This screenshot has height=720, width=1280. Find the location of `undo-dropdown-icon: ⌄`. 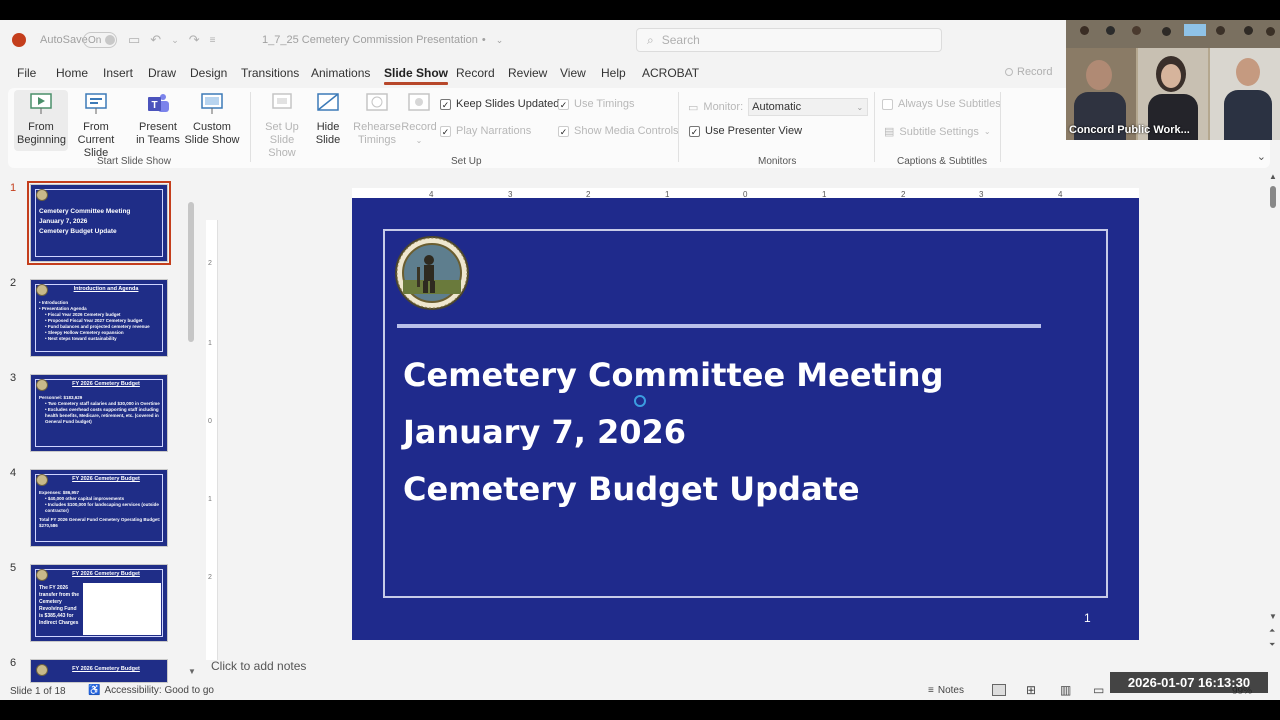

undo-dropdown-icon: ⌄ is located at coordinates (175, 40).